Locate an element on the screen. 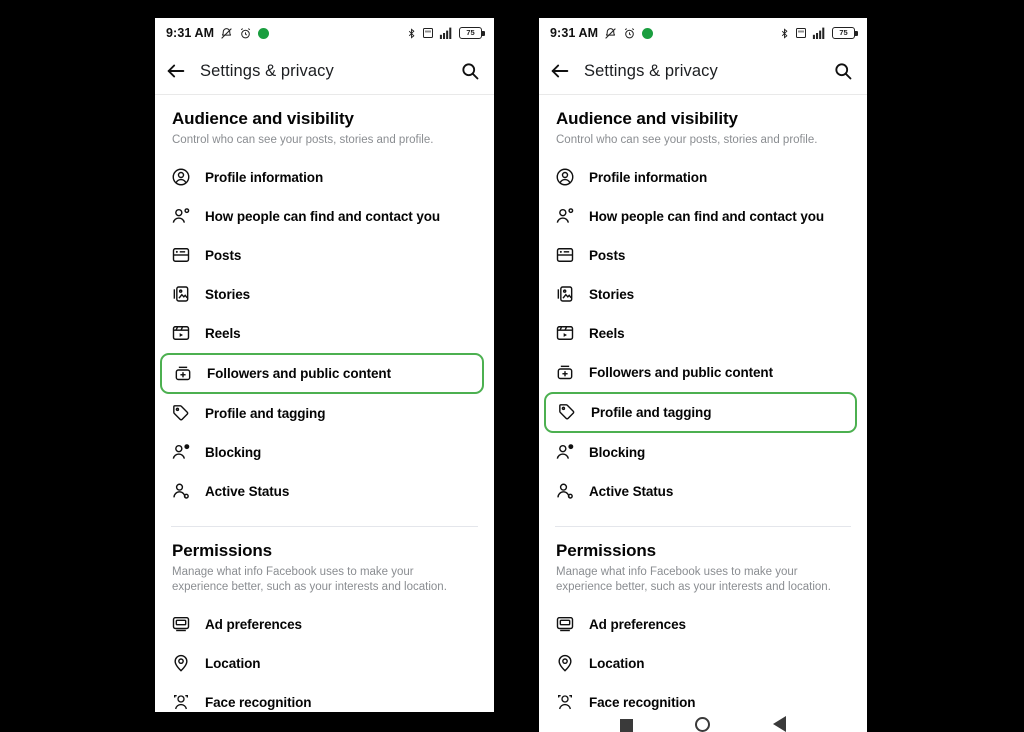  followers-add-icon is located at coordinates (565, 372).